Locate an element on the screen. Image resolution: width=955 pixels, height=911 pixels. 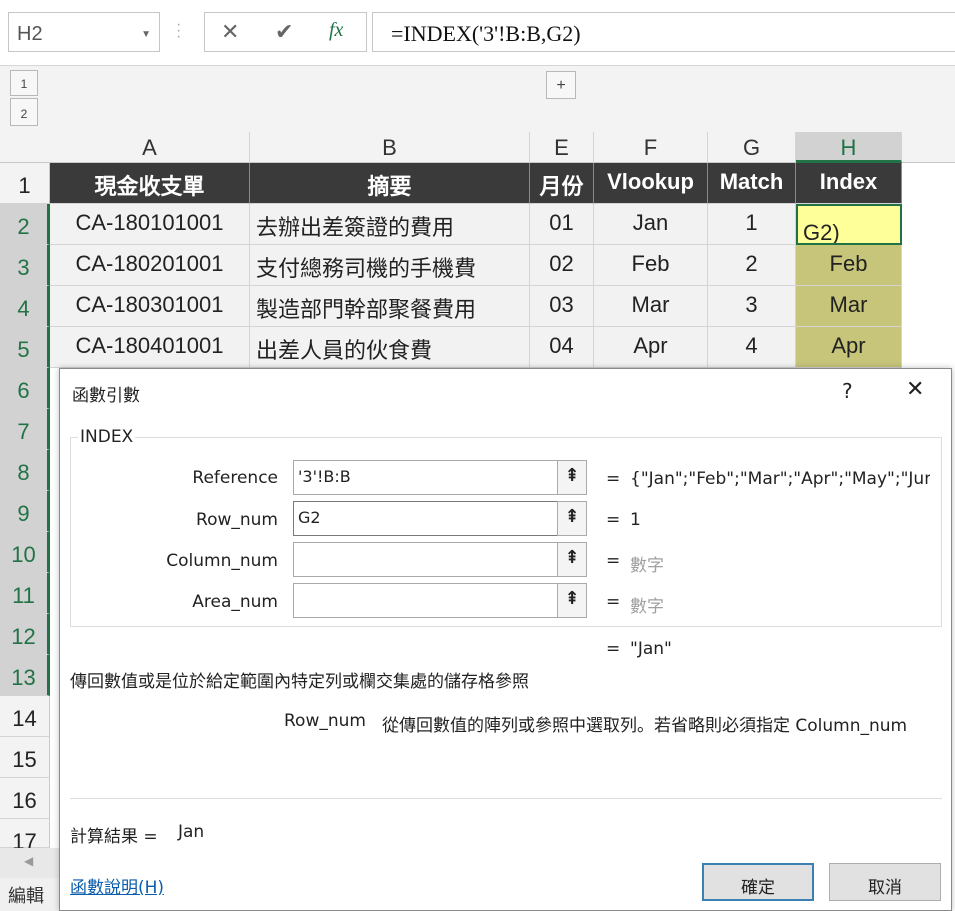
table-cell: 支付總務司機的手機費 is located at coordinates (390, 265).